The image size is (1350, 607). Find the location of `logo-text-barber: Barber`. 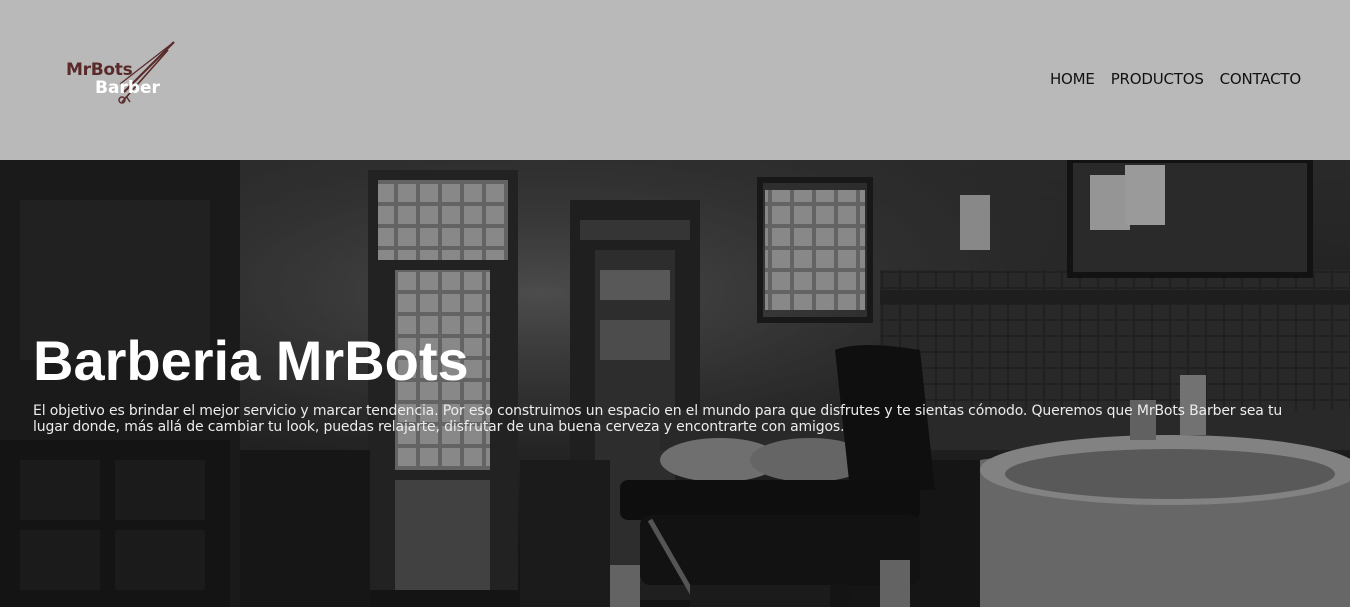

logo-text-barber: Barber is located at coordinates (127, 88).